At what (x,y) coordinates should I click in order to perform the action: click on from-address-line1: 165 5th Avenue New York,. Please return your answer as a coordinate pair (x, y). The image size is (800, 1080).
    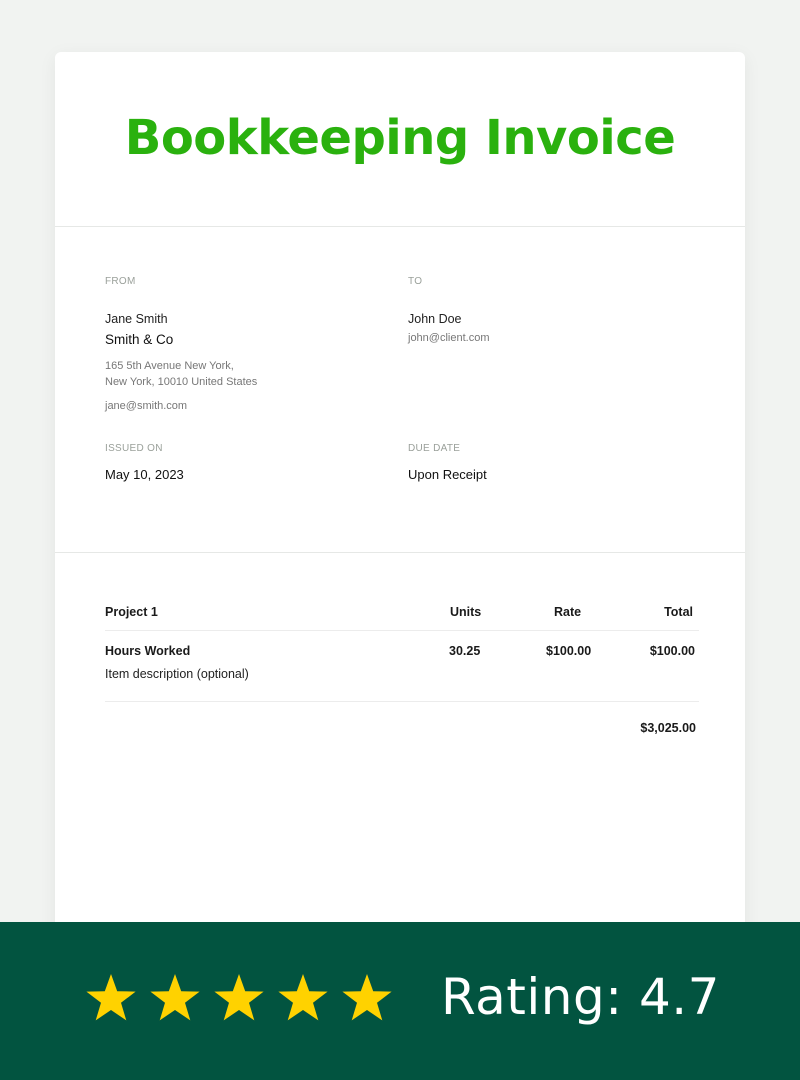
    Looking at the image, I should click on (169, 366).